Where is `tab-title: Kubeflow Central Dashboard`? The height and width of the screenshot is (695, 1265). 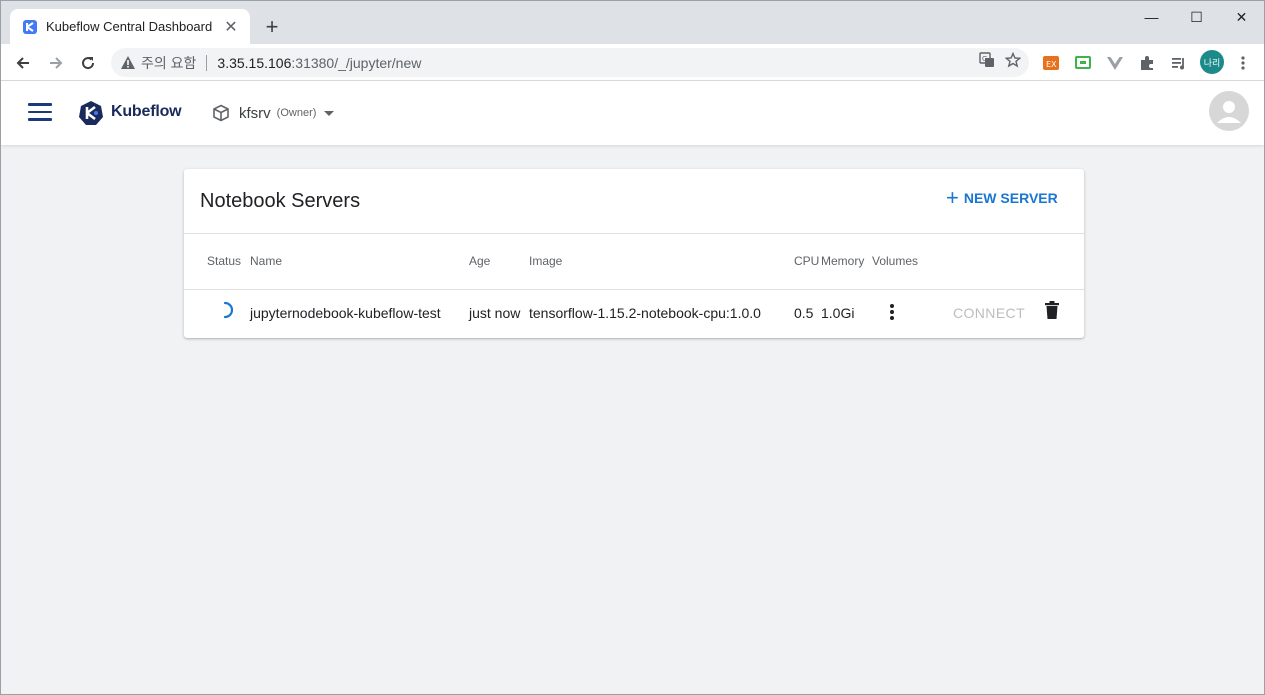 tab-title: Kubeflow Central Dashboard is located at coordinates (129, 26).